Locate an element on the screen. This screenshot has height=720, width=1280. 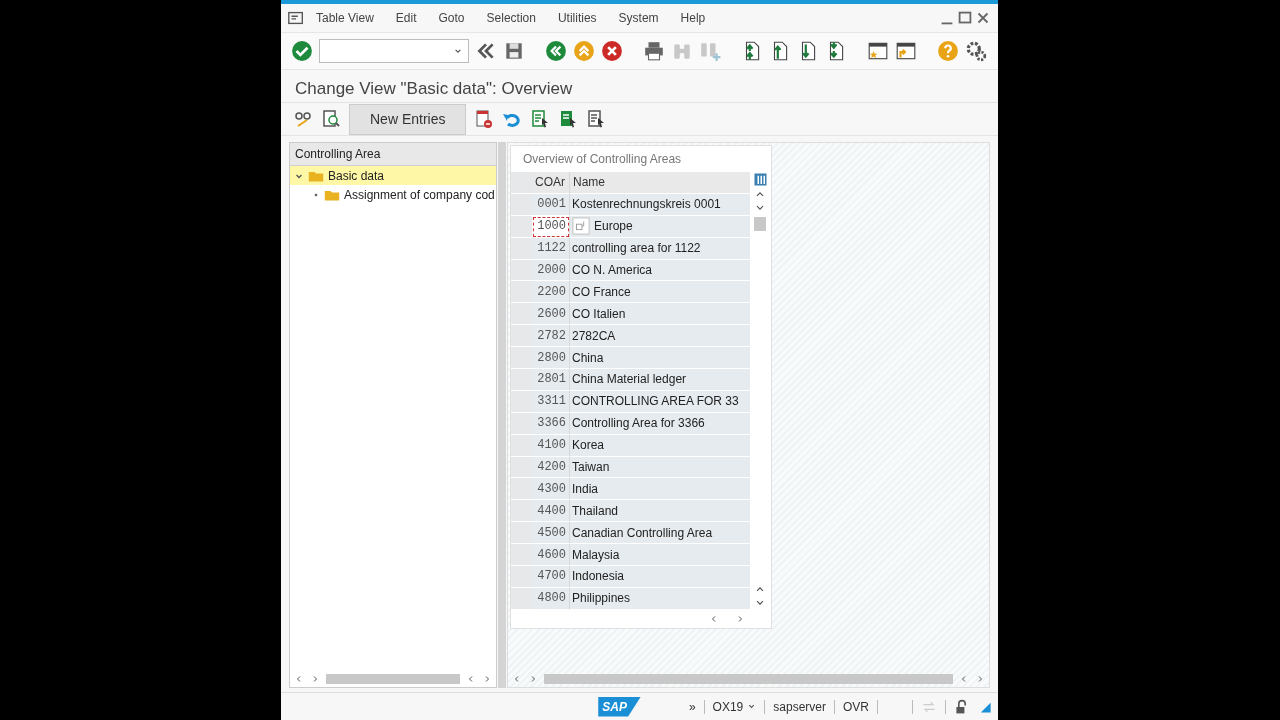
table-cell-text: Korea is located at coordinates (588, 446).